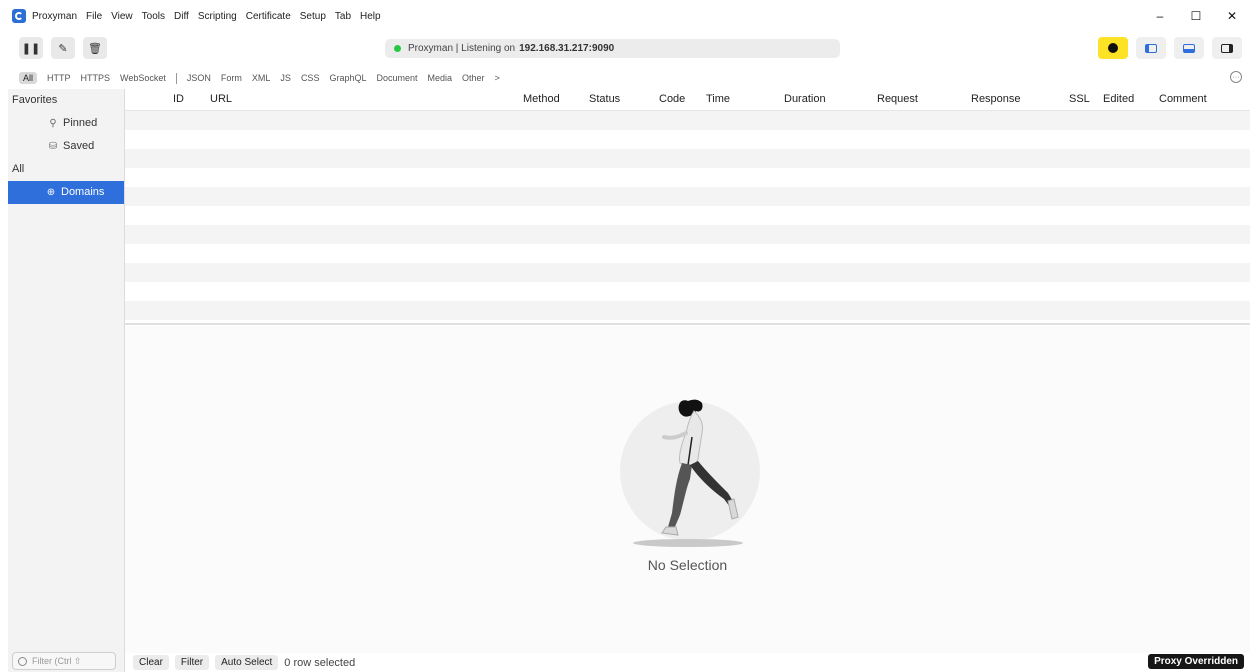  Describe the element at coordinates (604, 99) in the screenshot. I see `column-status: Status` at that location.